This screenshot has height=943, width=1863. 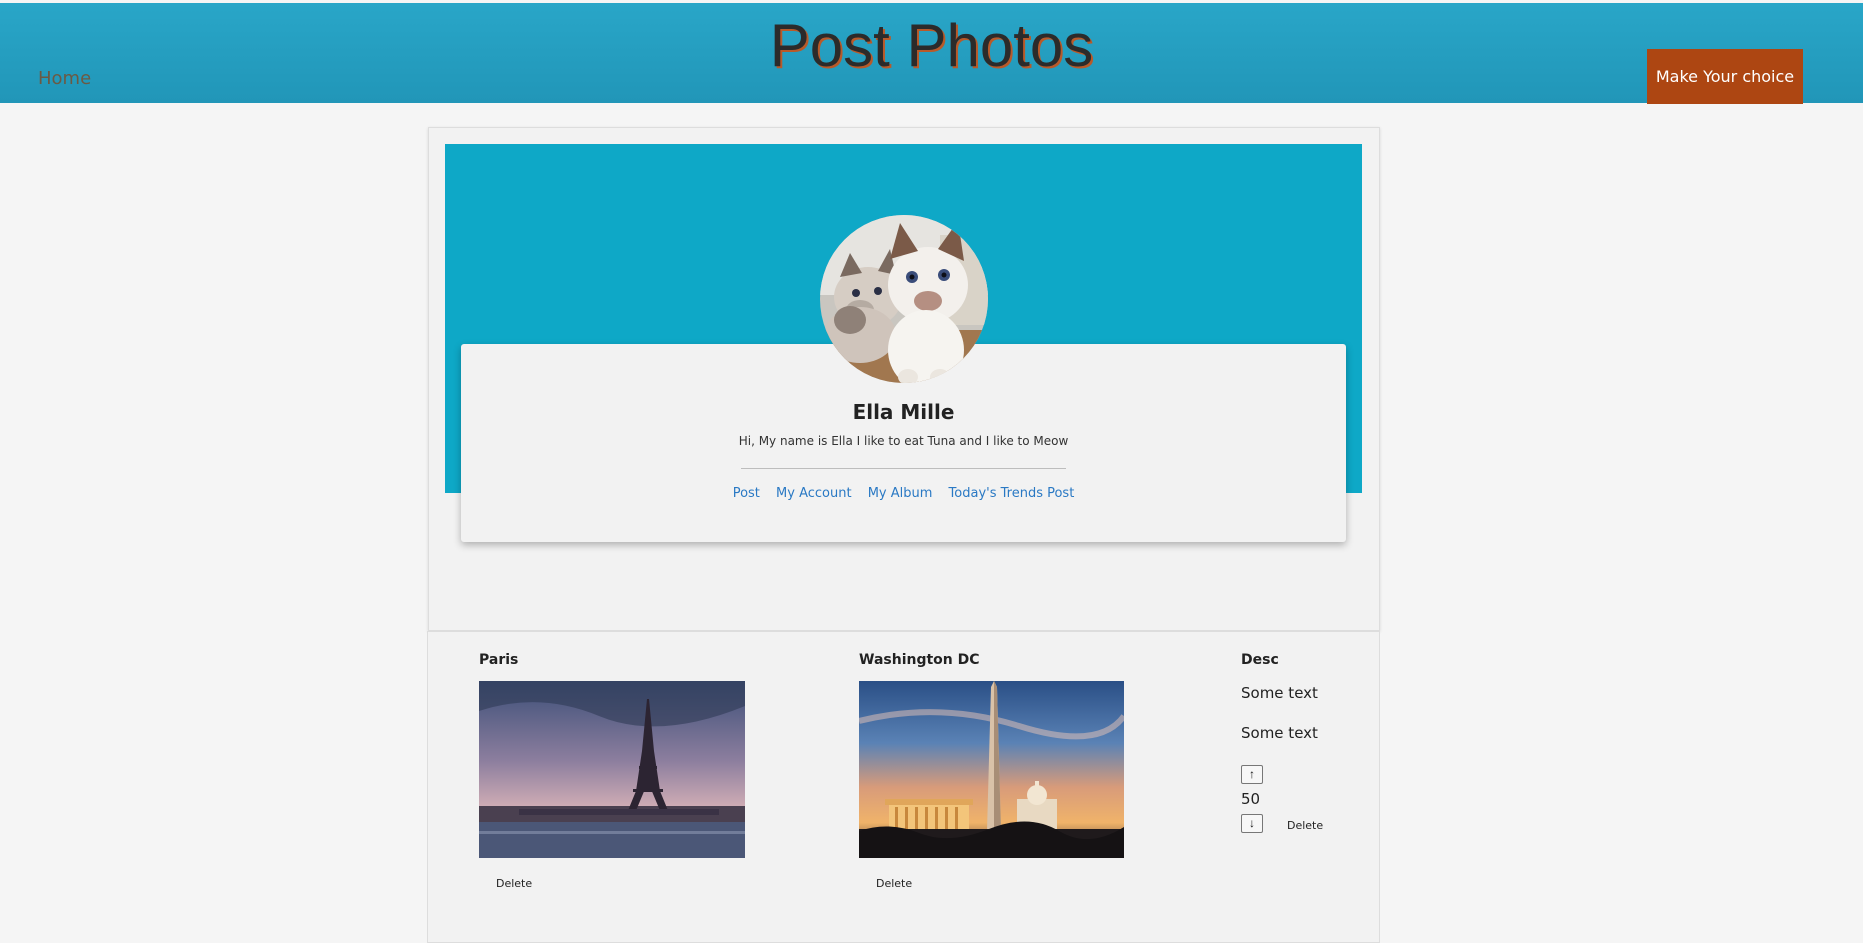 What do you see at coordinates (1260, 660) in the screenshot?
I see `desc-title: Desc` at bounding box center [1260, 660].